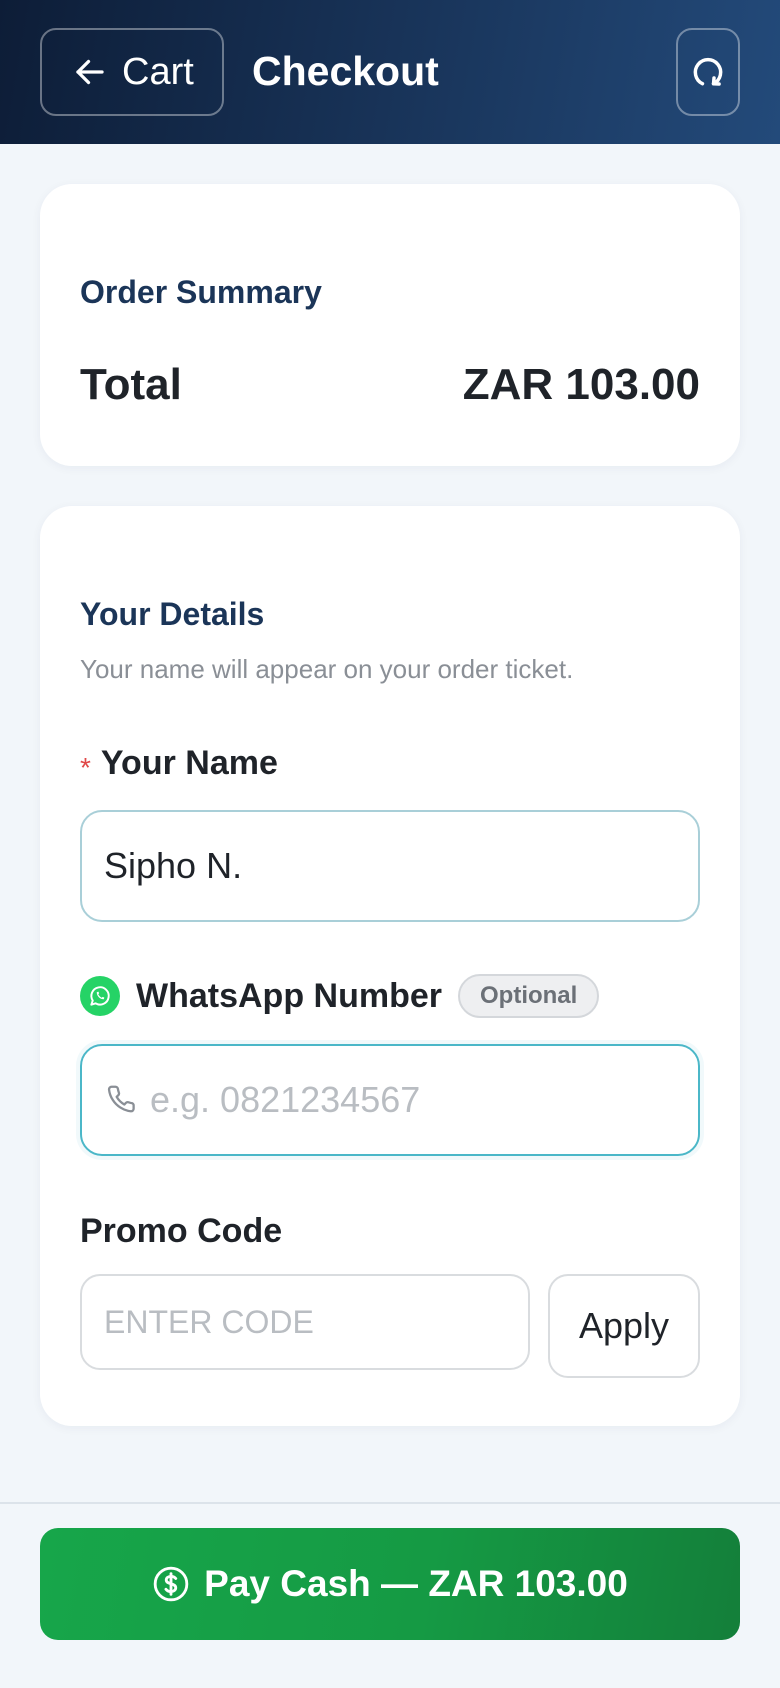 Image resolution: width=780 pixels, height=1688 pixels. I want to click on name-field-label: * Your Name, so click(179, 763).